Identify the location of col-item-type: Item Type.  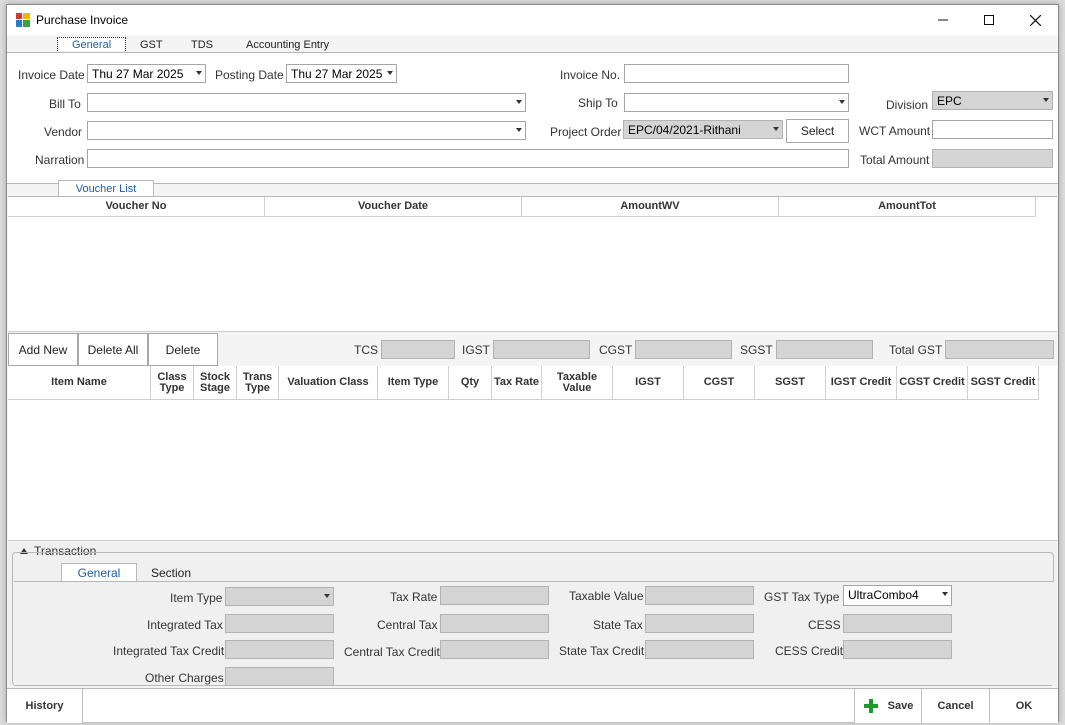
(413, 383).